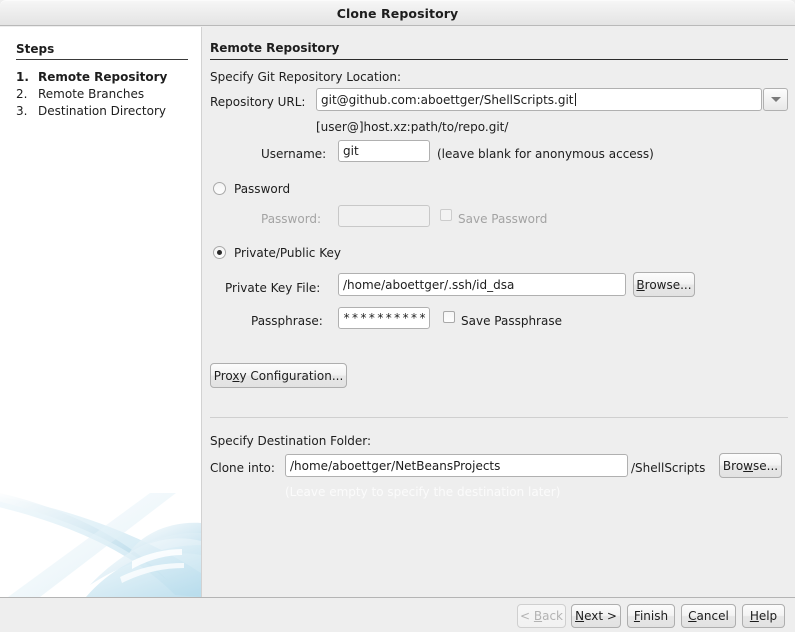  What do you see at coordinates (384, 318) in the screenshot?
I see `passphrase-input: **********` at bounding box center [384, 318].